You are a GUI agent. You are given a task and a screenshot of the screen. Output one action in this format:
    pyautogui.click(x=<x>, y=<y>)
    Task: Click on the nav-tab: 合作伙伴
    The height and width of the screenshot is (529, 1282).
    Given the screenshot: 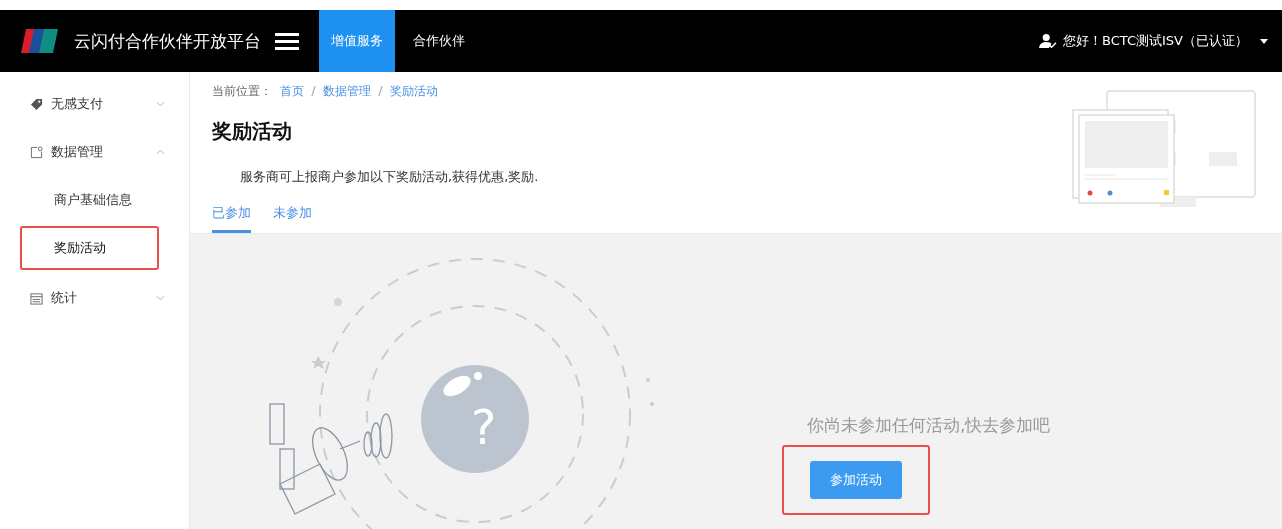 What is the action you would take?
    pyautogui.click(x=439, y=41)
    